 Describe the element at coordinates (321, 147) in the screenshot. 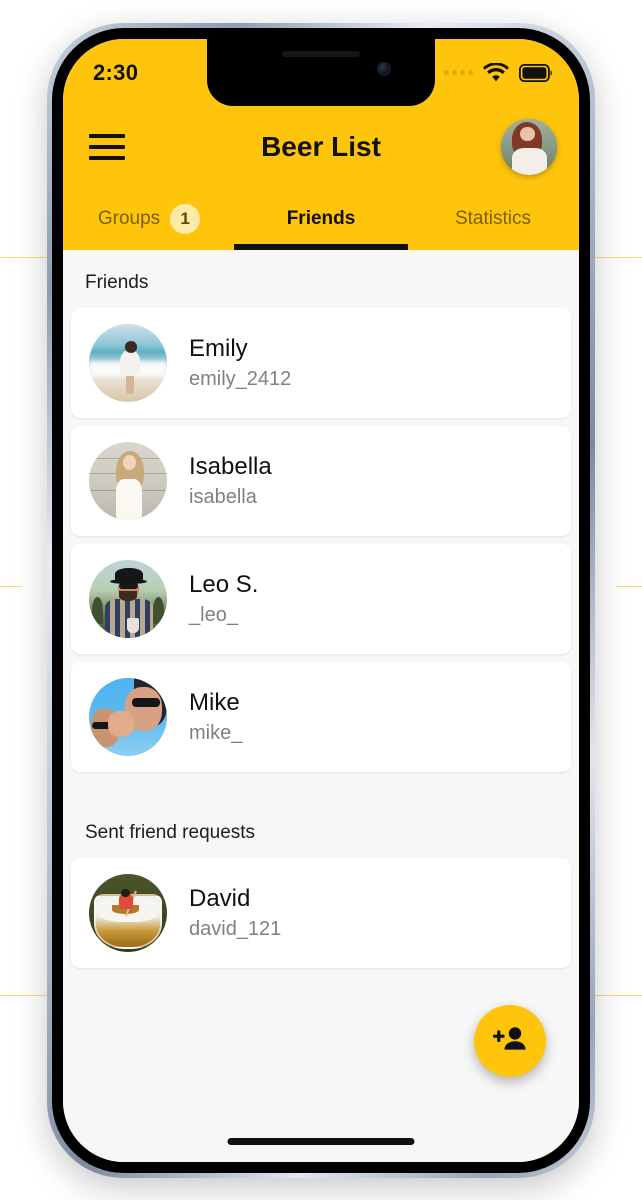

I see `app-bar-title-row: Beer List` at that location.